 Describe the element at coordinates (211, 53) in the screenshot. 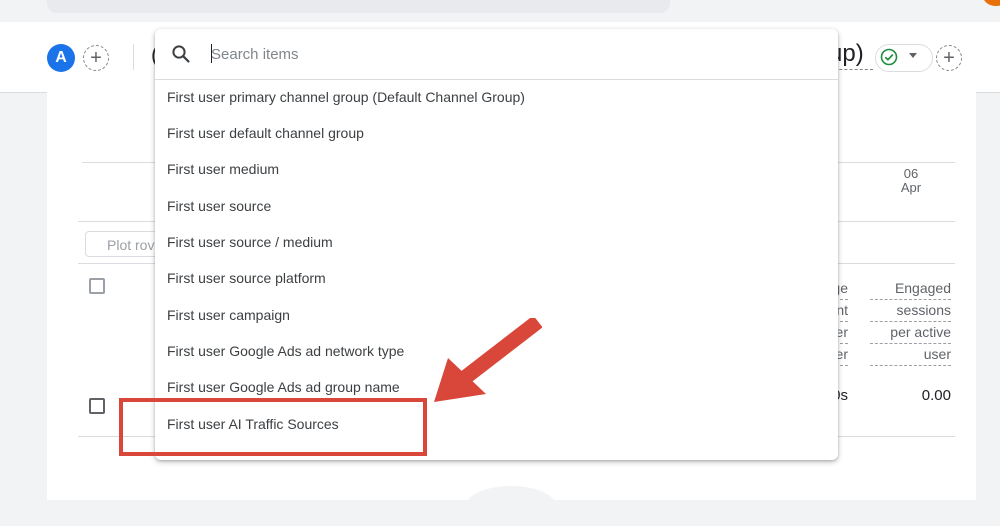

I see `text-cursor` at that location.